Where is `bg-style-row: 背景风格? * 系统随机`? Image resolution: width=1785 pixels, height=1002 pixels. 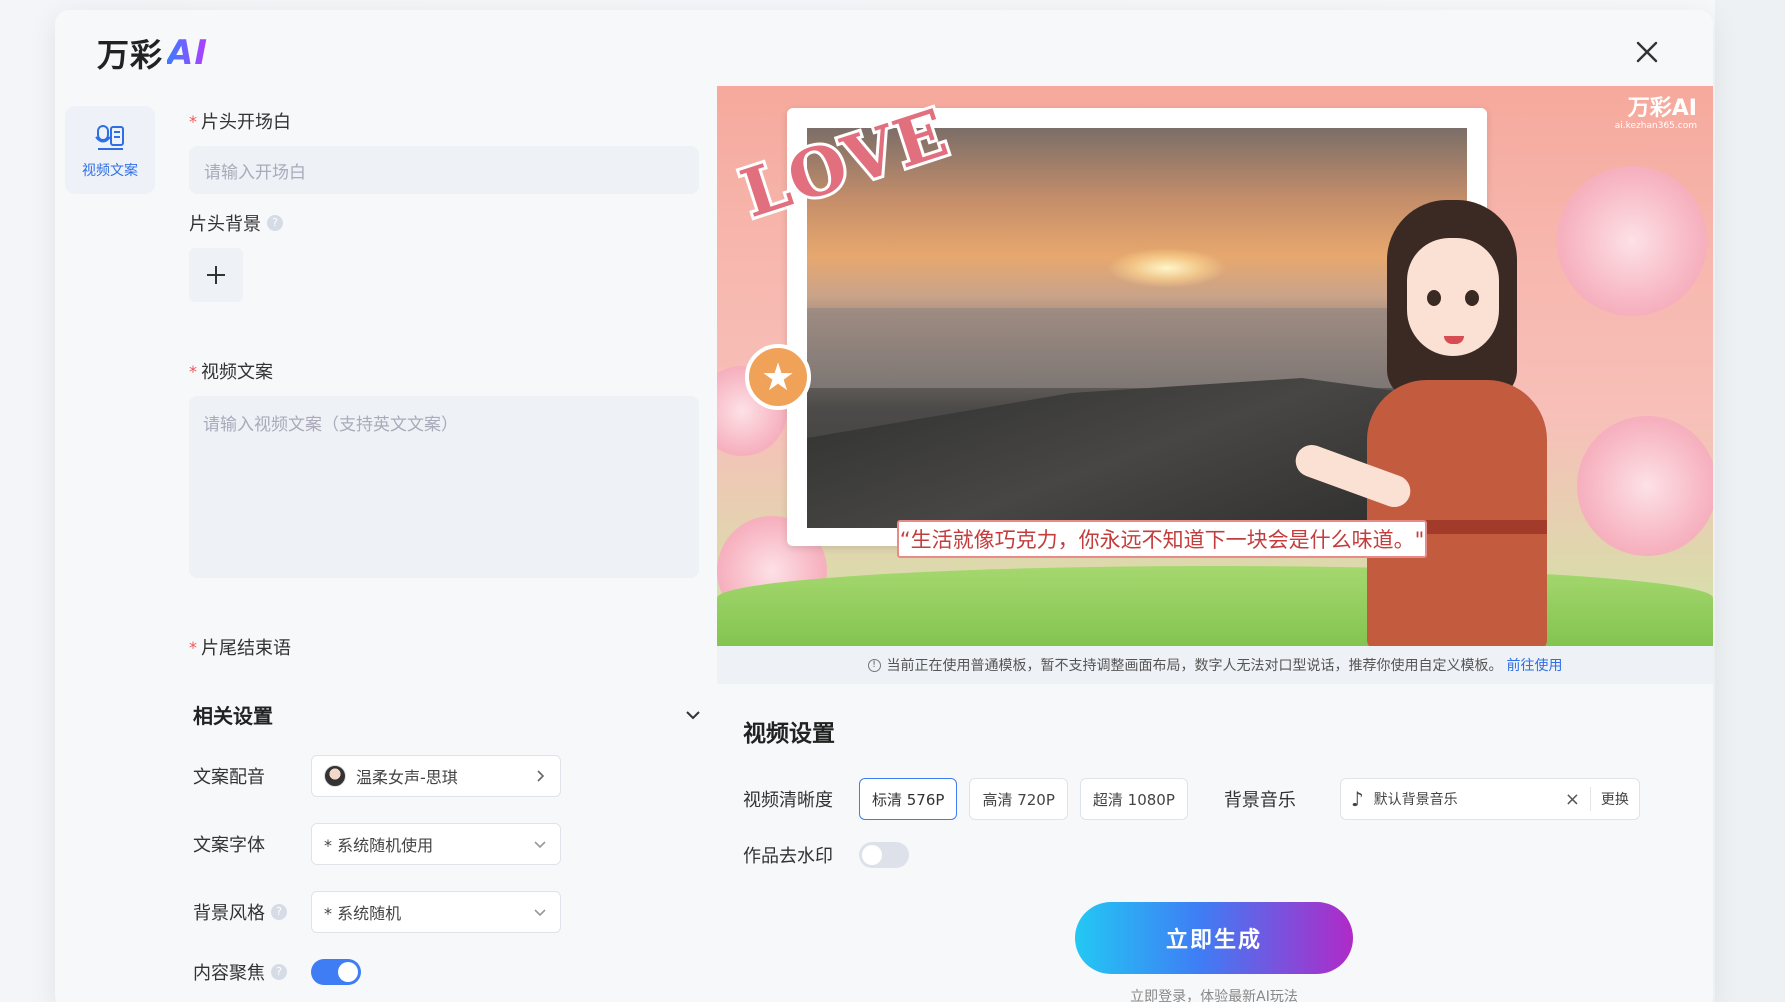 bg-style-row: 背景风格? * 系统随机 is located at coordinates (448, 912).